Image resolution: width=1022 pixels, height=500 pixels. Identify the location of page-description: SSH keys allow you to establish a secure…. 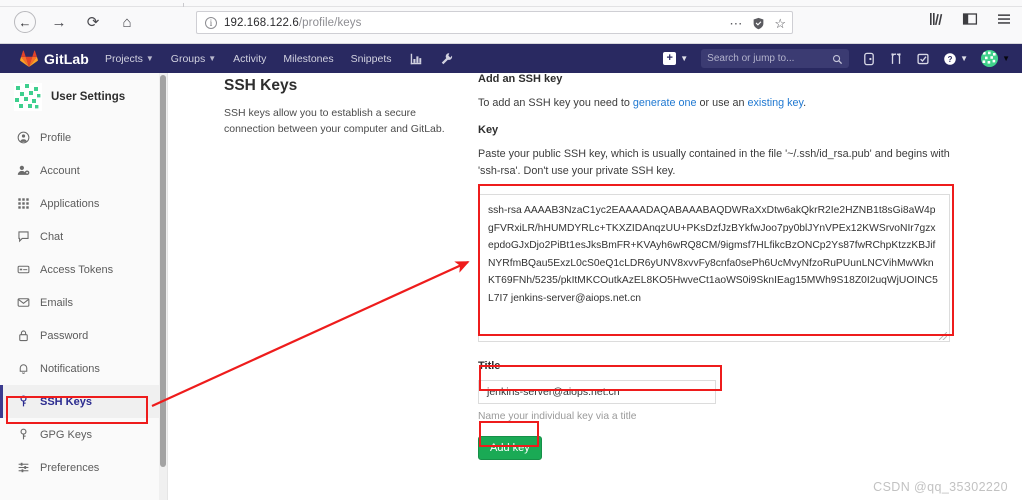
(334, 121).